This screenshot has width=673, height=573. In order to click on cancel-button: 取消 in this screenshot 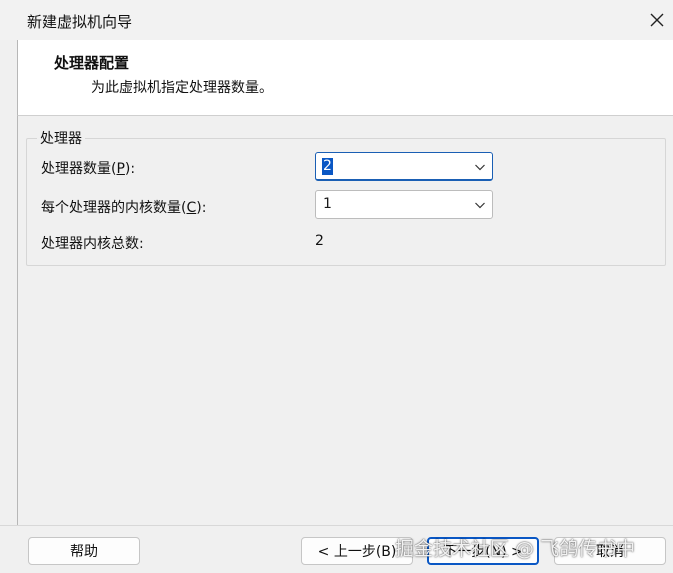, I will do `click(610, 551)`.